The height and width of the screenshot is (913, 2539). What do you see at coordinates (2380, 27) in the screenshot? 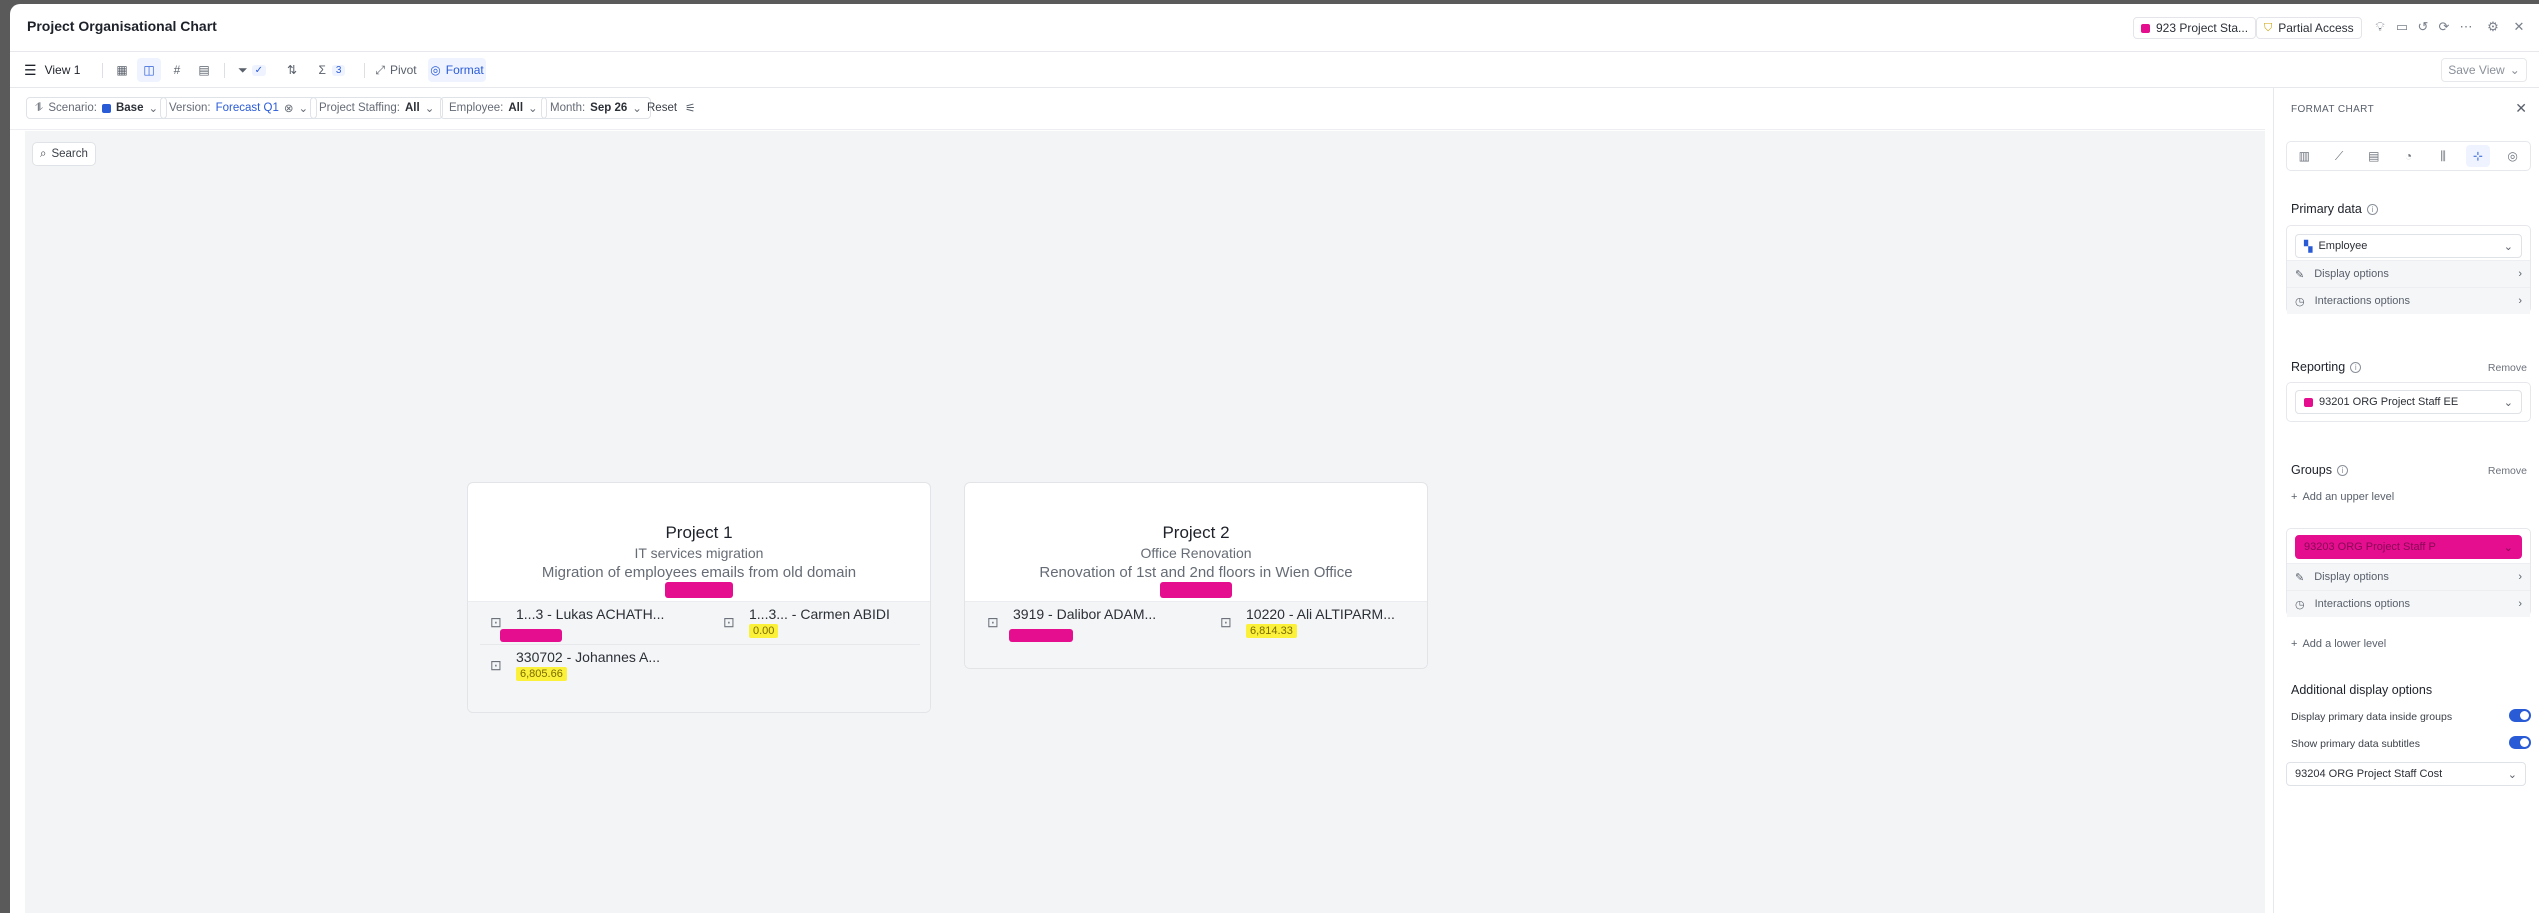
I see `lightbulb-icon: 💡︎` at bounding box center [2380, 27].